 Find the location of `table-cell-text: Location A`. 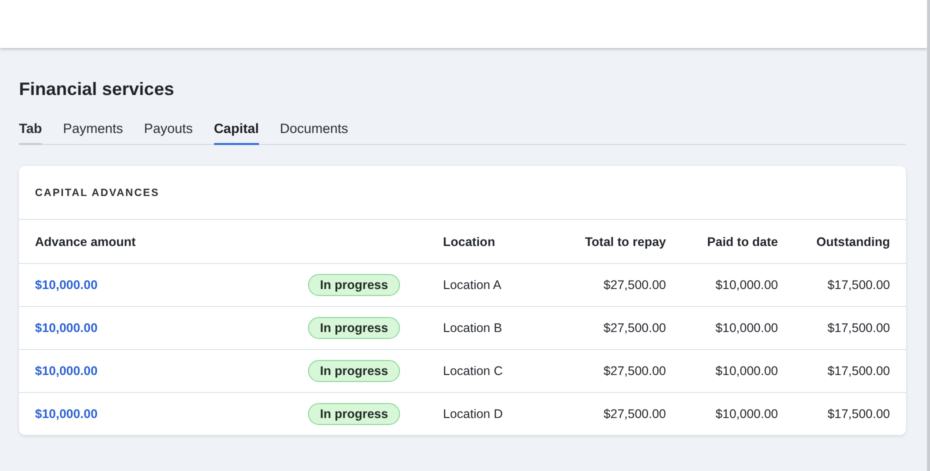

table-cell-text: Location A is located at coordinates (472, 285).